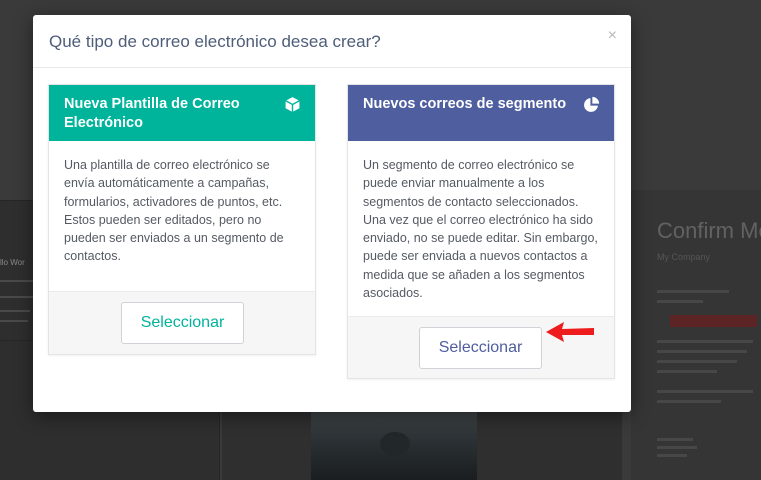 Image resolution: width=761 pixels, height=480 pixels. What do you see at coordinates (709, 230) in the screenshot?
I see `background-confirm-title: Confirm Me` at bounding box center [709, 230].